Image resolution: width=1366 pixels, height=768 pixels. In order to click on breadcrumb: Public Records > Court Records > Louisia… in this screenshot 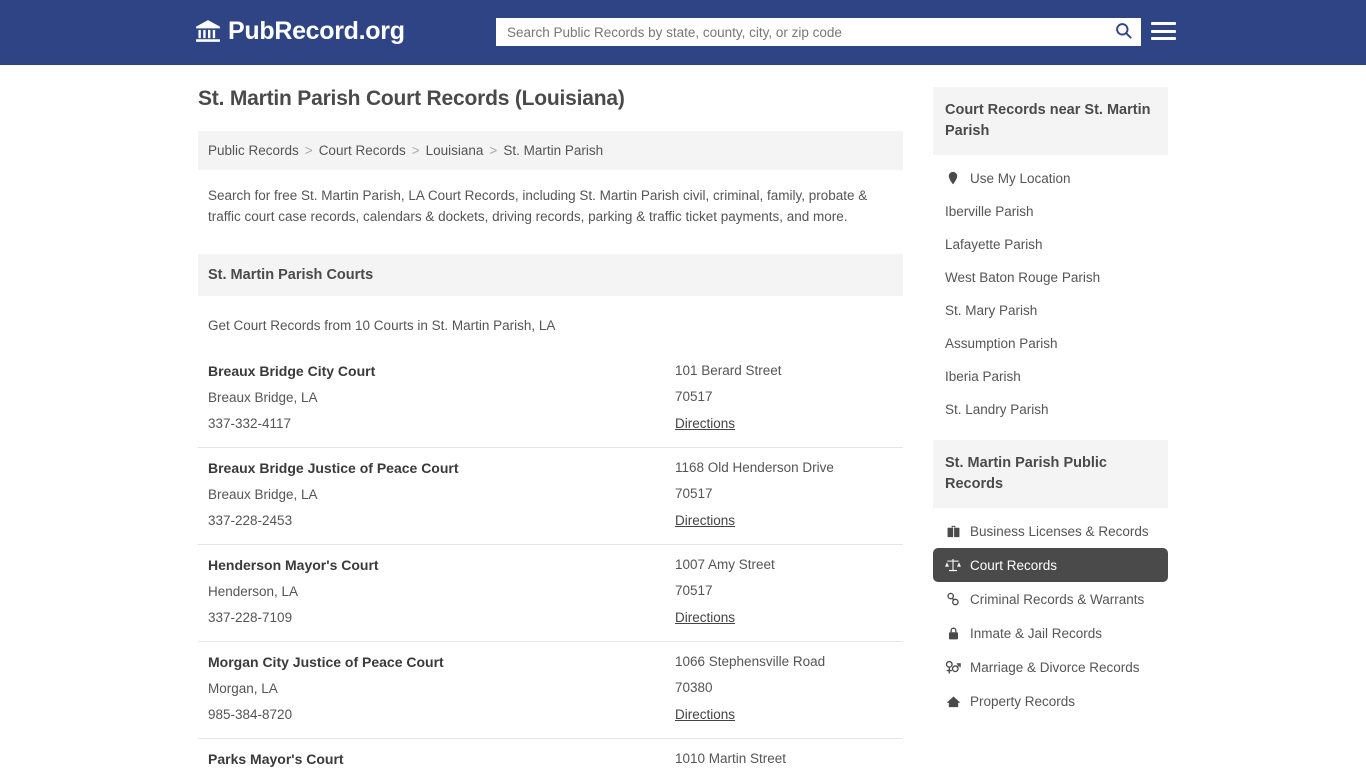, I will do `click(550, 150)`.